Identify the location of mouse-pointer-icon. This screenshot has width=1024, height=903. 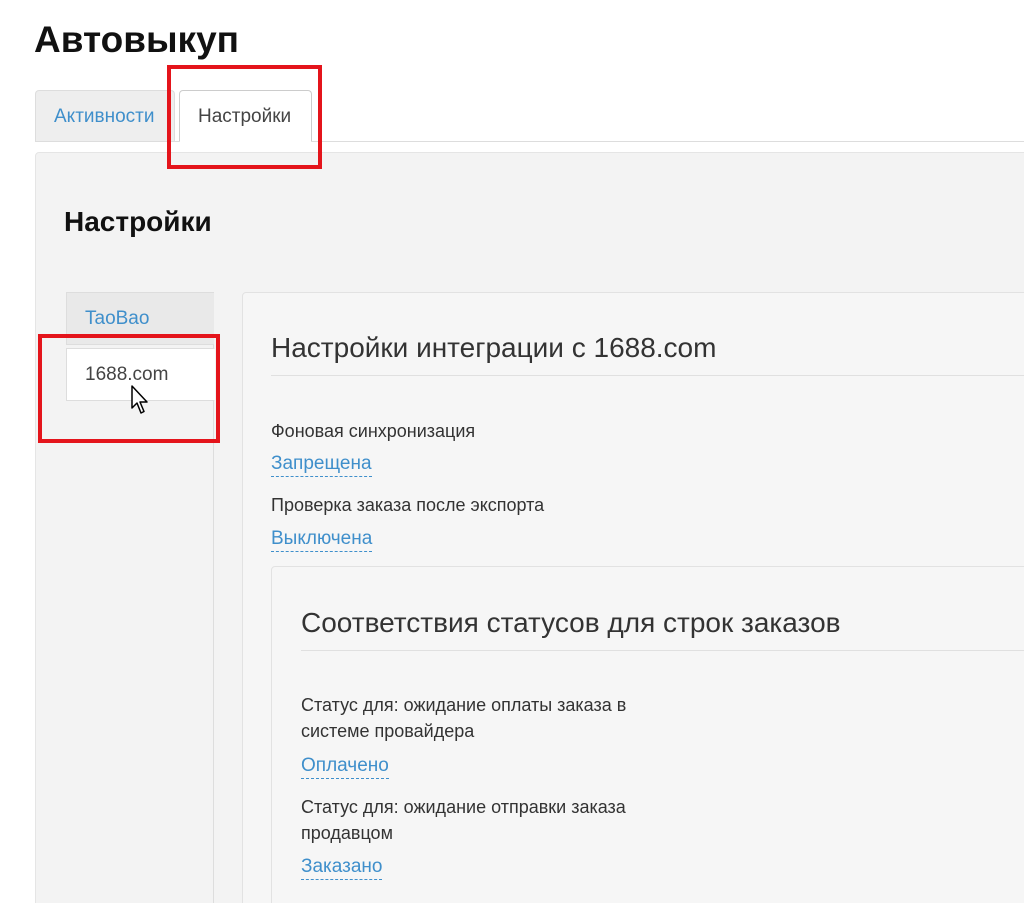
(139, 399).